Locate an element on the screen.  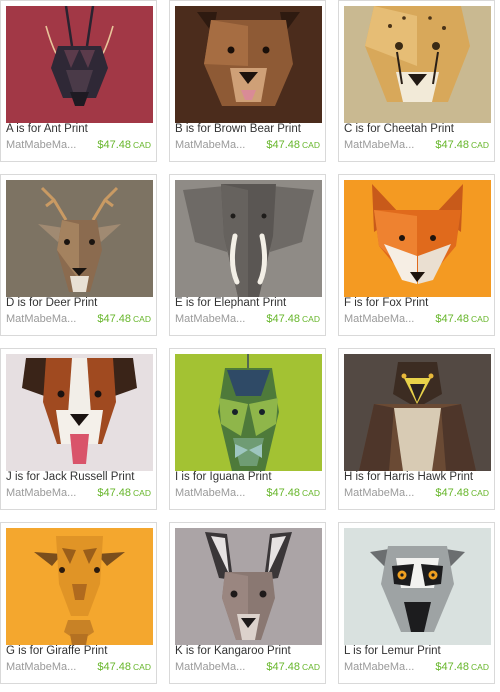
listing-title: D is for Deer Print is located at coordinates (79, 305).